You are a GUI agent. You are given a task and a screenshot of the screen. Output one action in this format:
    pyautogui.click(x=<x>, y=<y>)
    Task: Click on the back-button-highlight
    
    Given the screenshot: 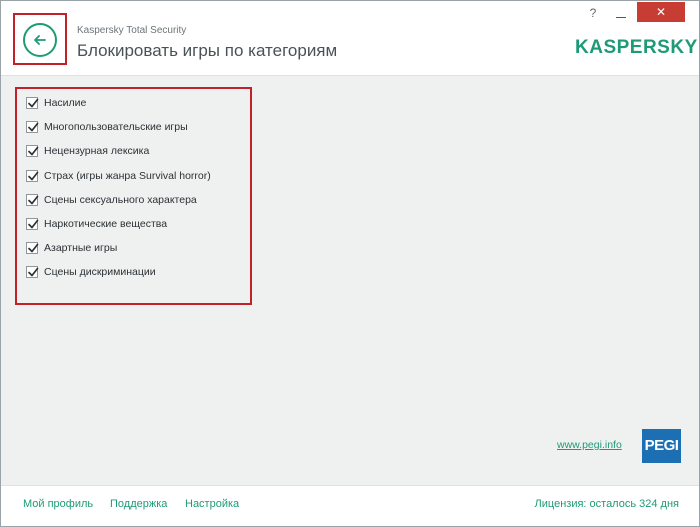 What is the action you would take?
    pyautogui.click(x=40, y=39)
    